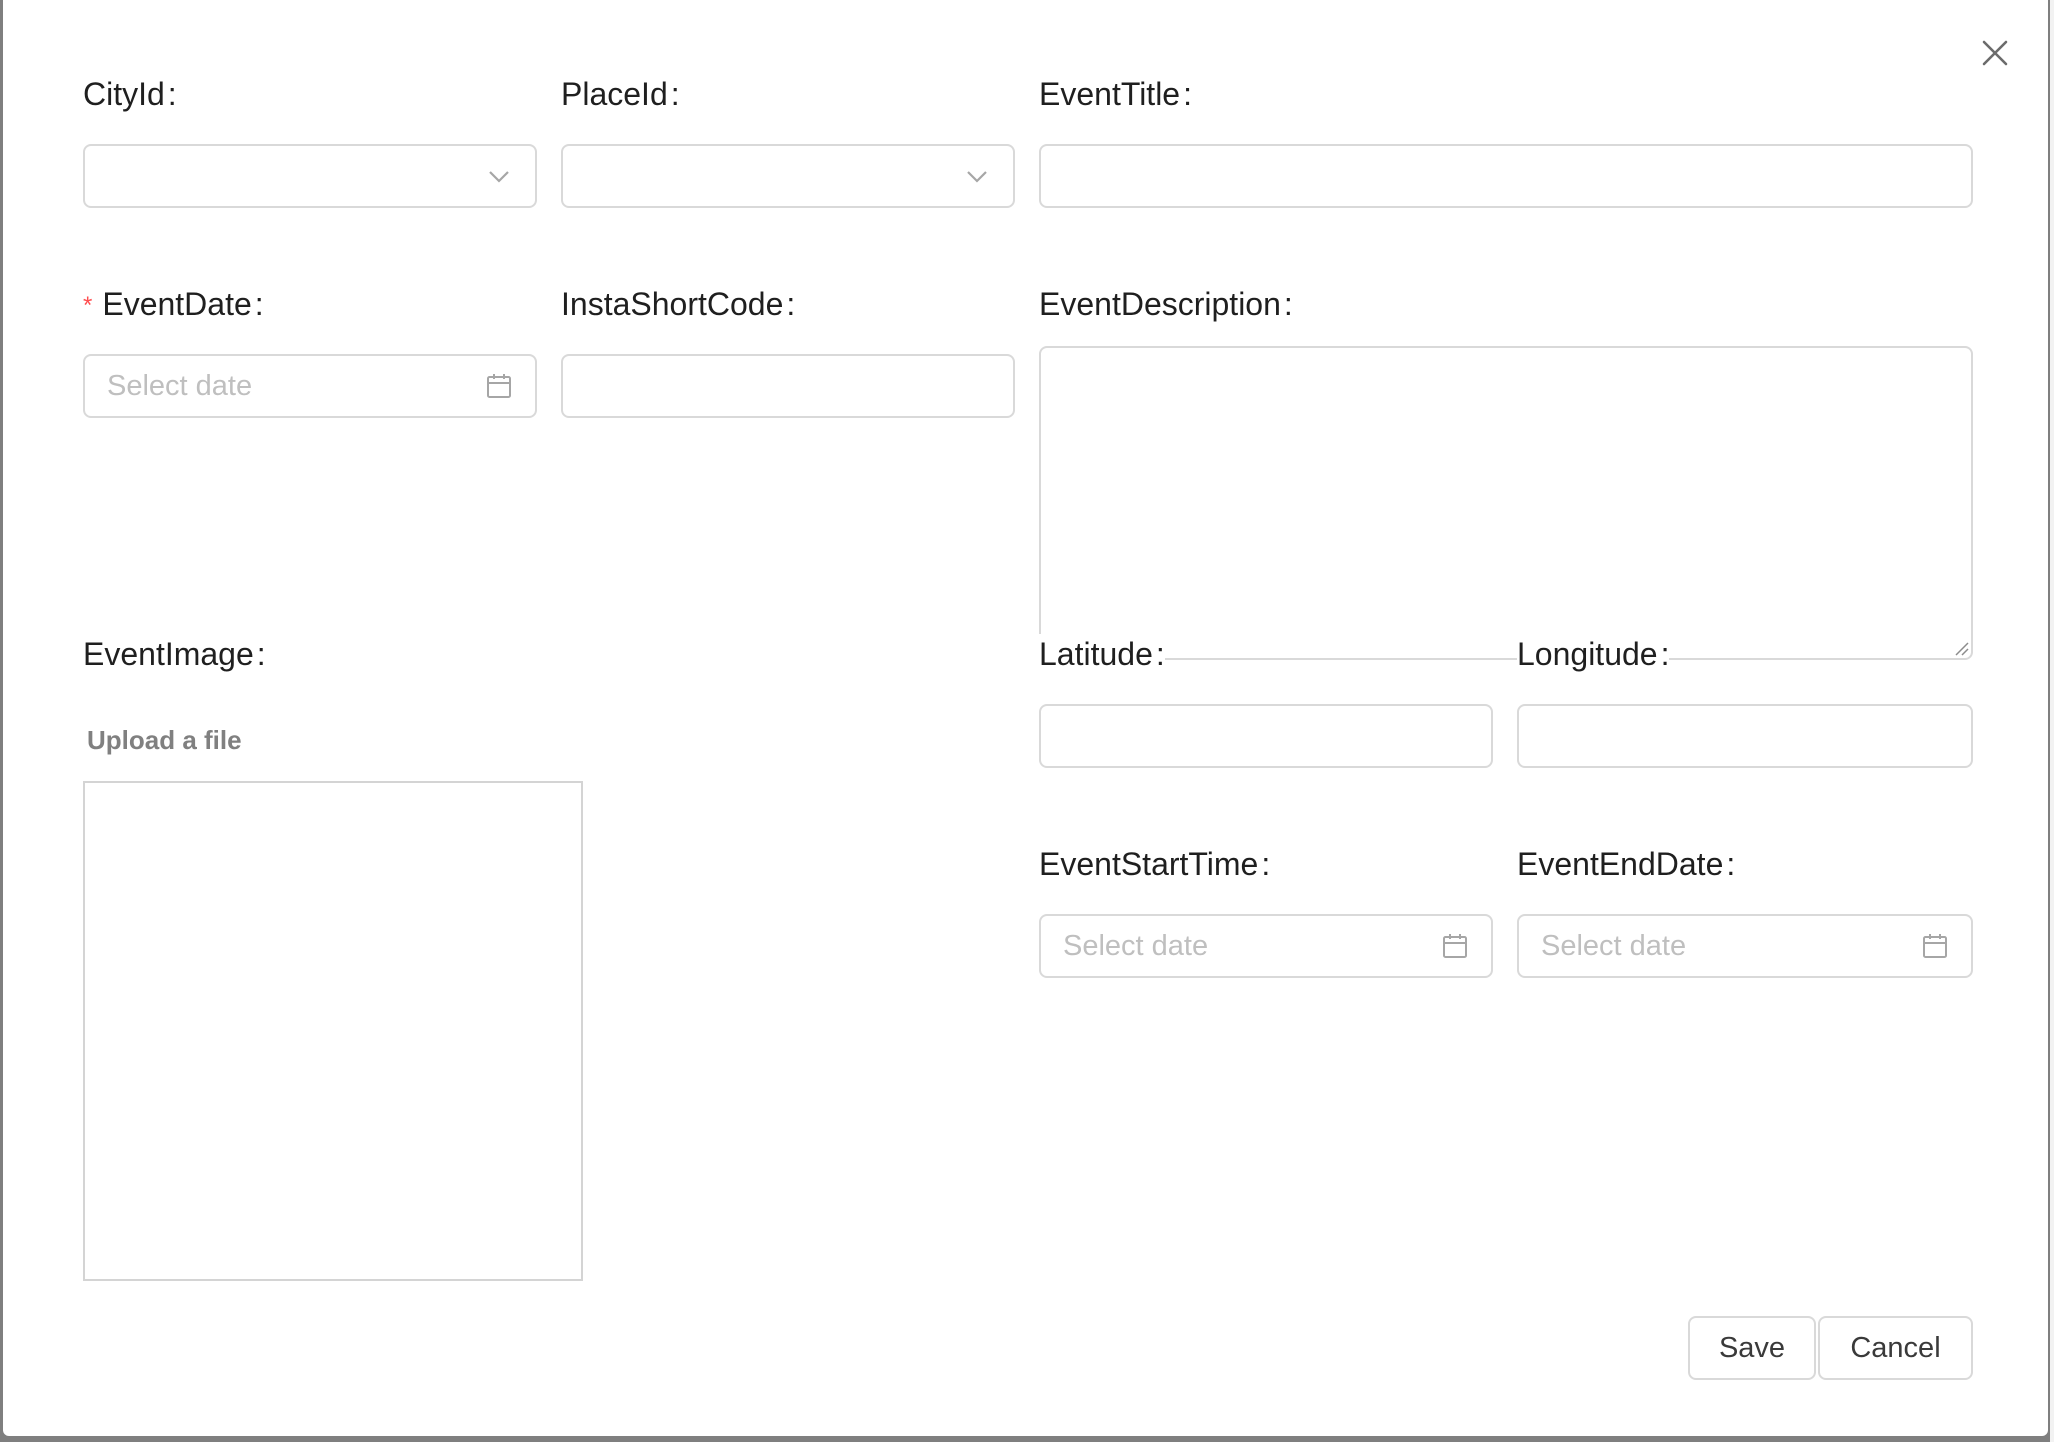 The image size is (2054, 1442). Describe the element at coordinates (1593, 654) in the screenshot. I see `longitude-label: Longitude:` at that location.